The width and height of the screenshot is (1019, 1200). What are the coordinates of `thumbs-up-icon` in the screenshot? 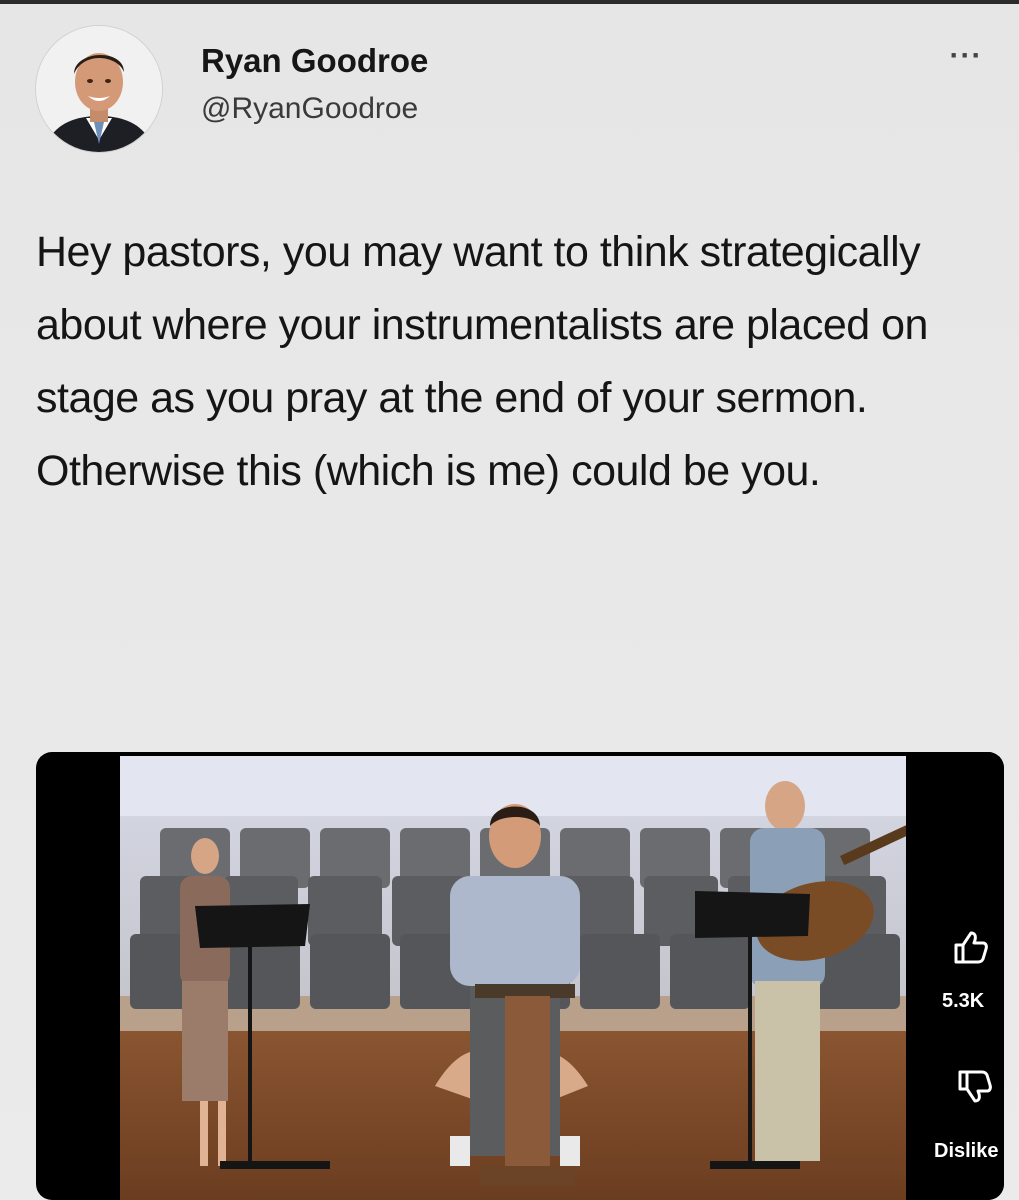 It's located at (971, 947).